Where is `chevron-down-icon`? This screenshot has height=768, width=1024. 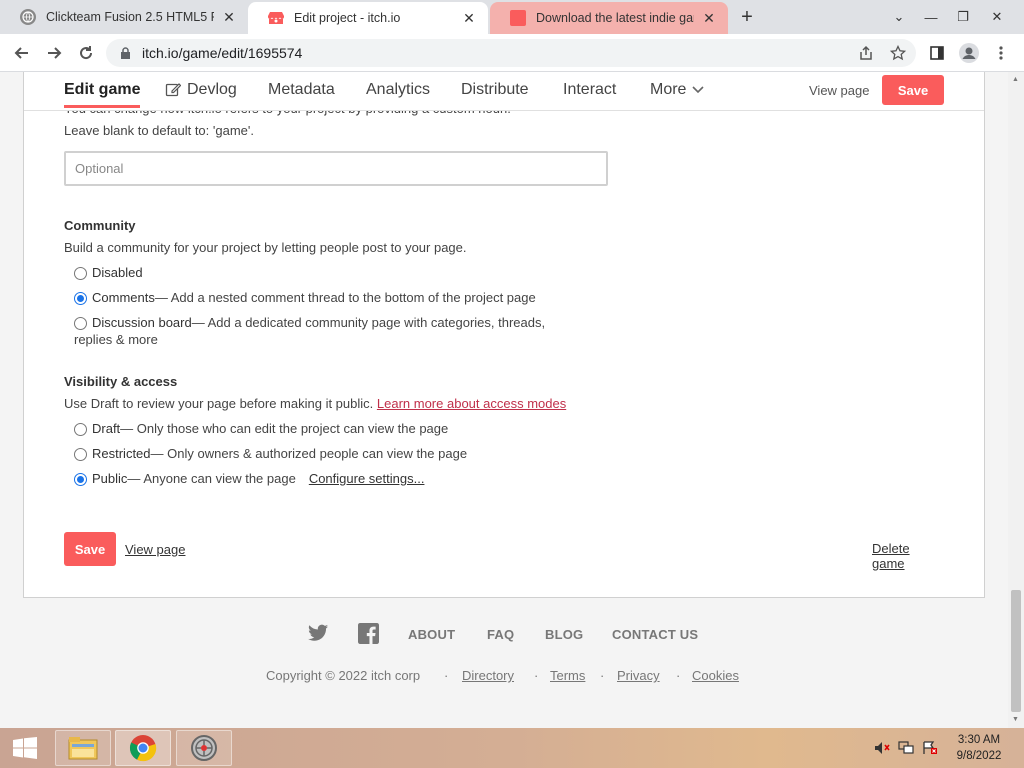 chevron-down-icon is located at coordinates (698, 90).